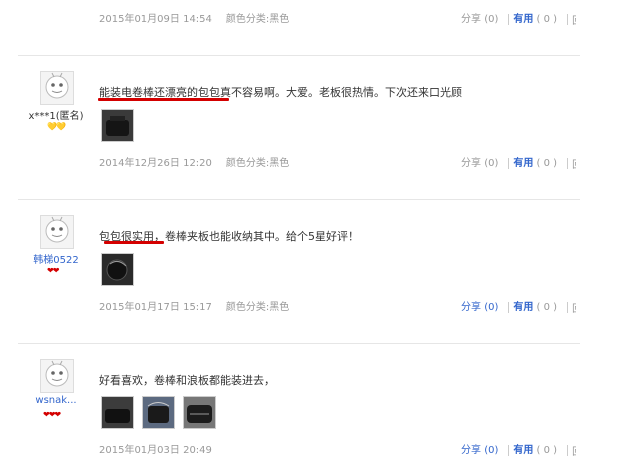  Describe the element at coordinates (155, 448) in the screenshot. I see `review-meta: 2015年01月03日 20:49` at that location.